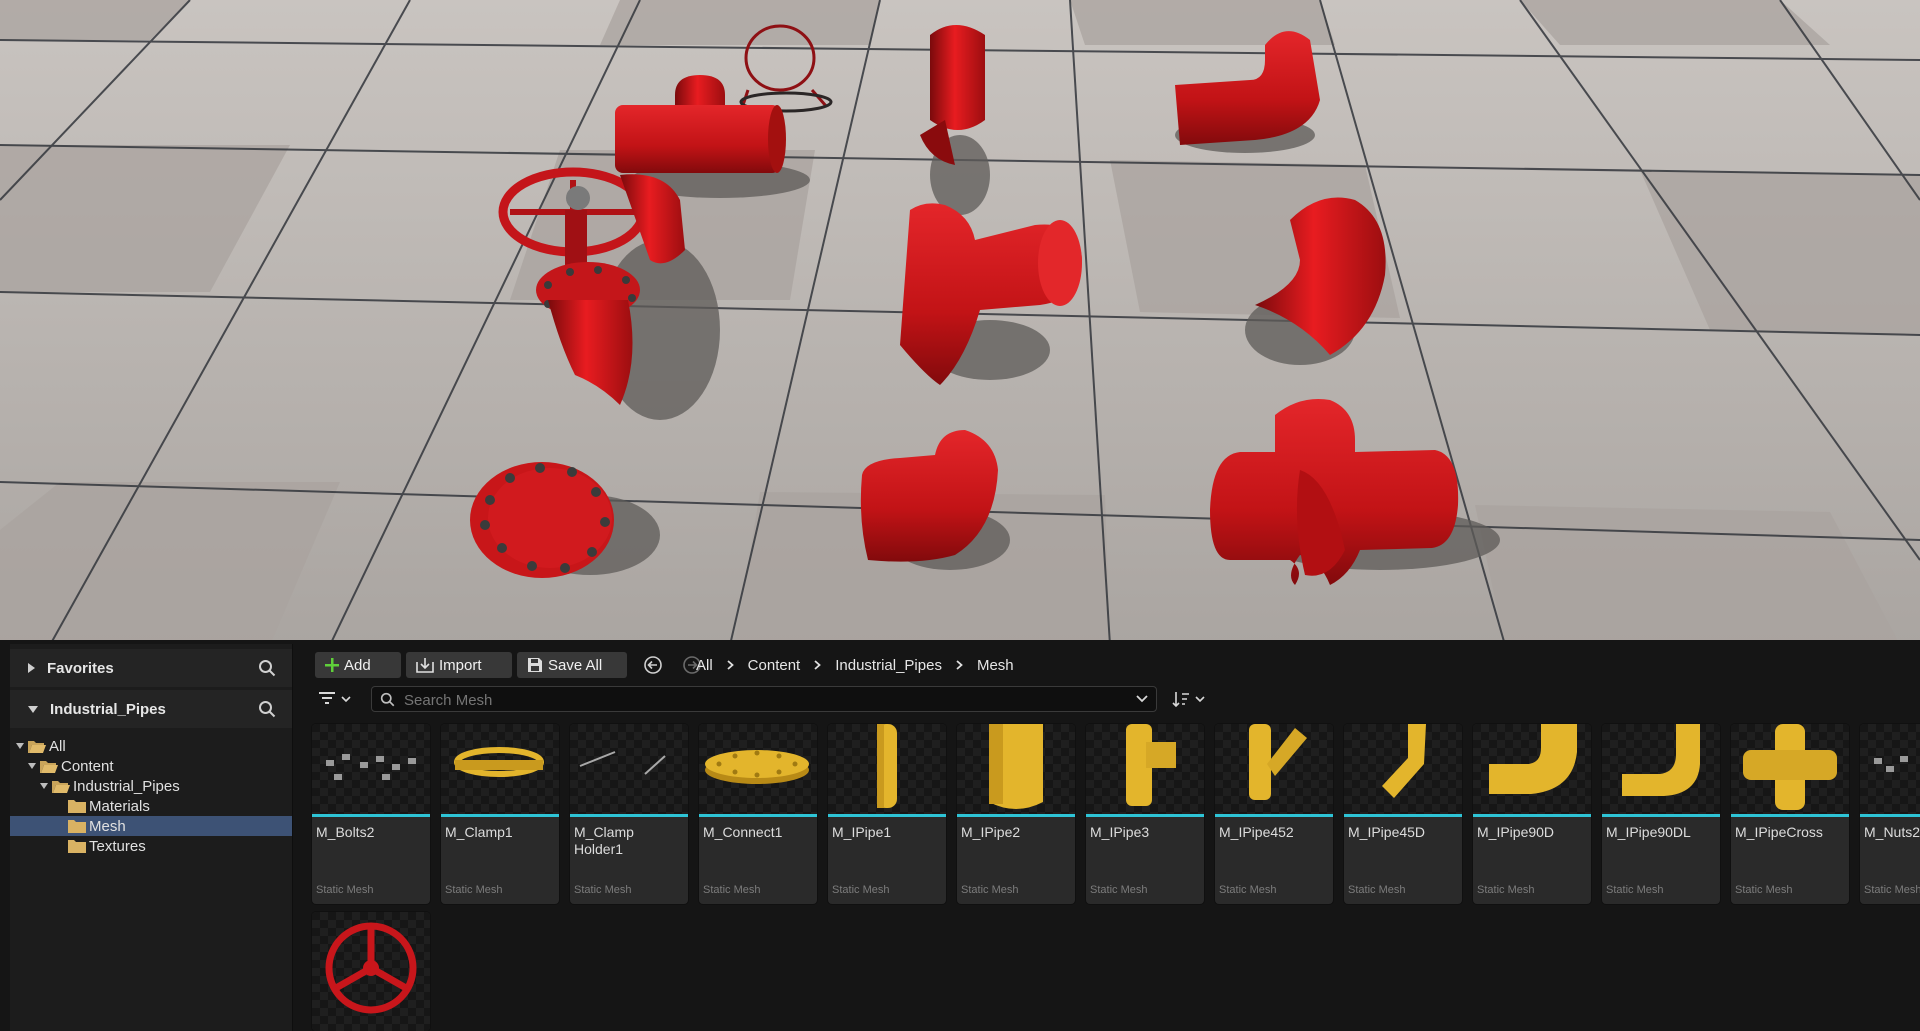 The height and width of the screenshot is (1031, 1920). What do you see at coordinates (151, 826) in the screenshot?
I see `tree-item-mesh: Mesh` at bounding box center [151, 826].